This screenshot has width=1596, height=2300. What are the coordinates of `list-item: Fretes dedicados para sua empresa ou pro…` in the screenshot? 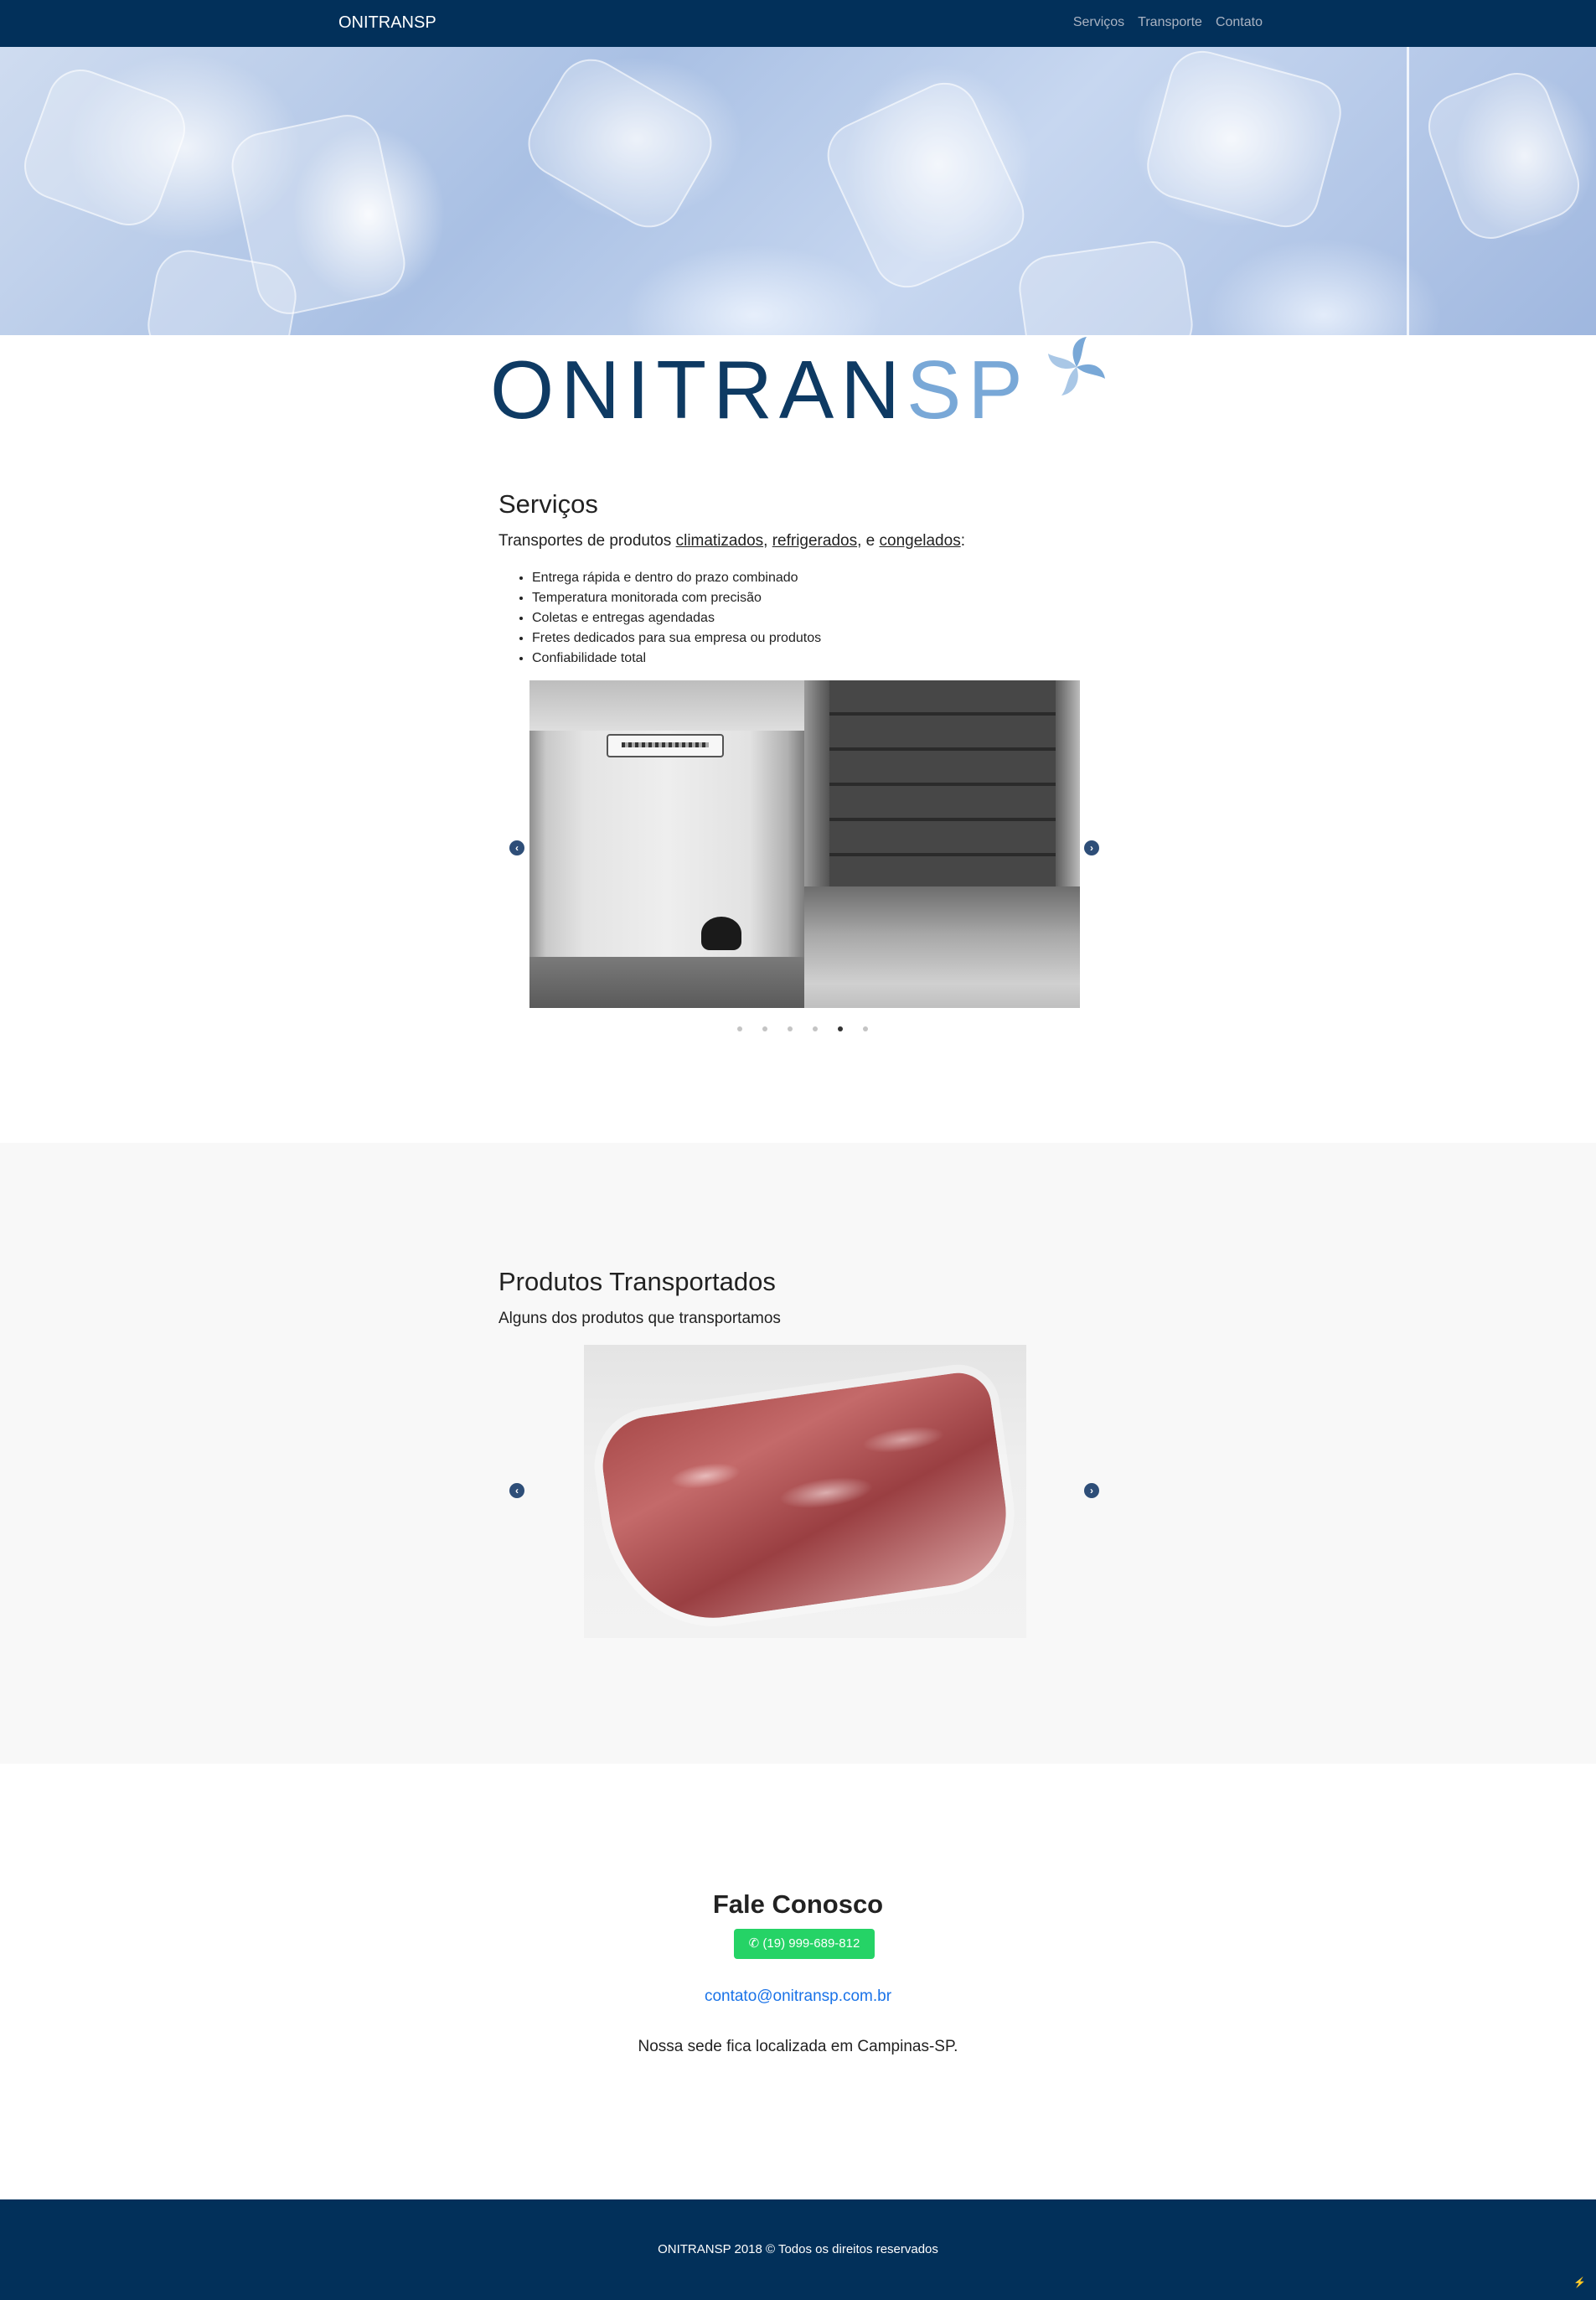 It's located at (676, 638).